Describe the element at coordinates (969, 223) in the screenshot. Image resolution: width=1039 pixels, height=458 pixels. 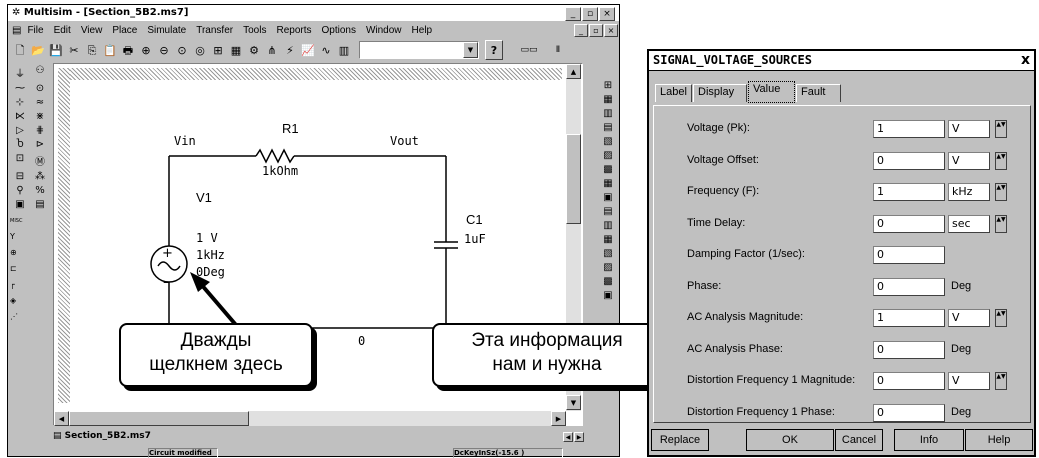
I see `unit-field: sec` at that location.